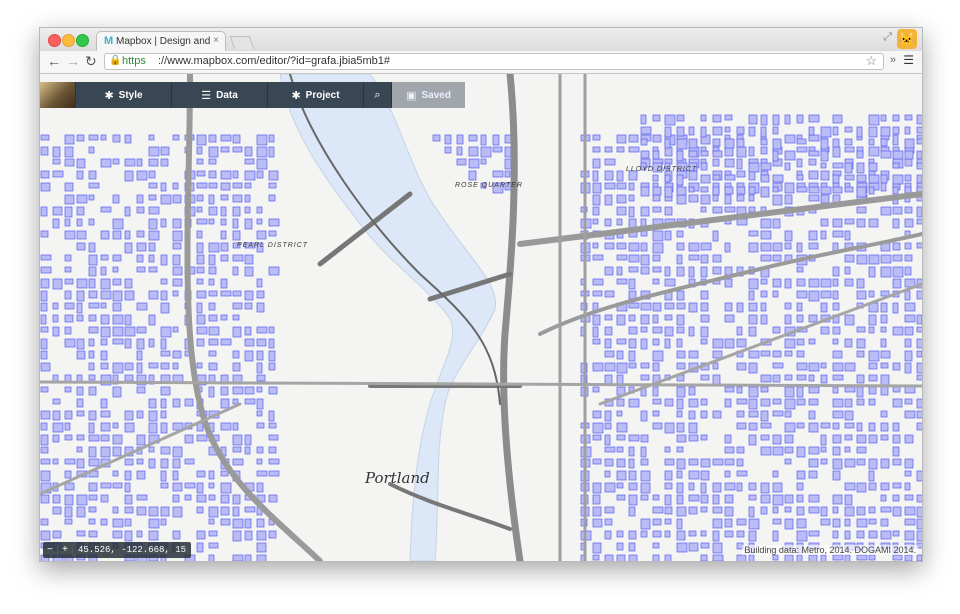 The height and width of the screenshot is (614, 960). Describe the element at coordinates (428, 95) in the screenshot. I see `saved-button: ▣ Saved` at that location.